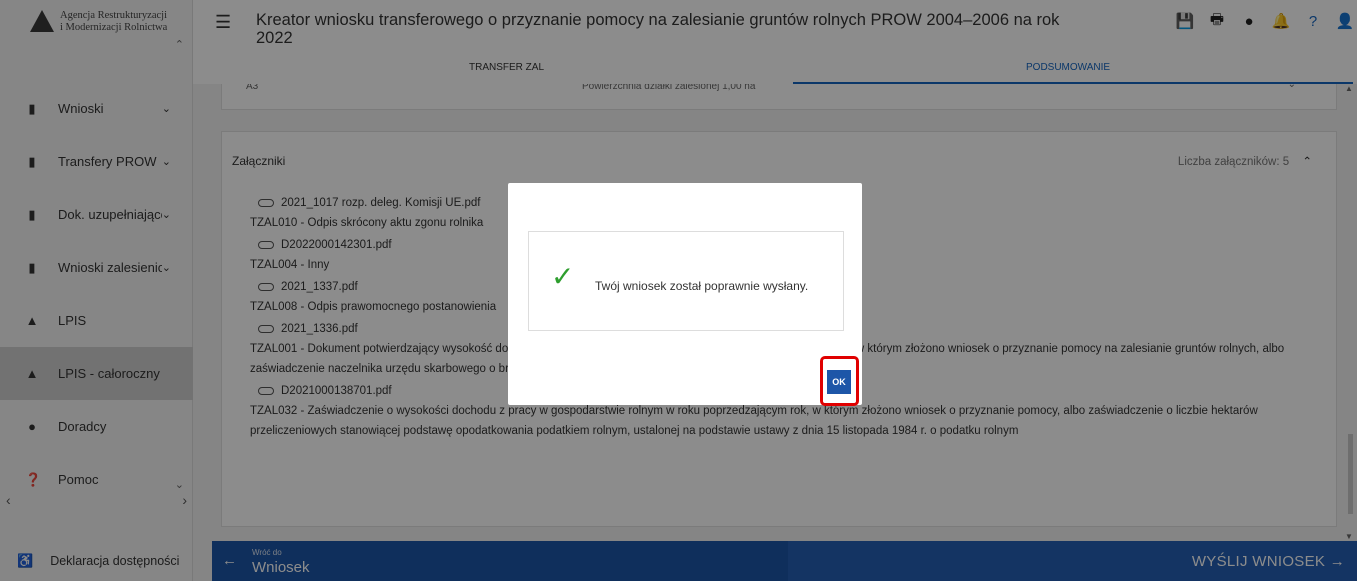 This screenshot has height=581, width=1357. I want to click on success-message: Twój wniosek został poprawnie wysłany., so click(702, 286).